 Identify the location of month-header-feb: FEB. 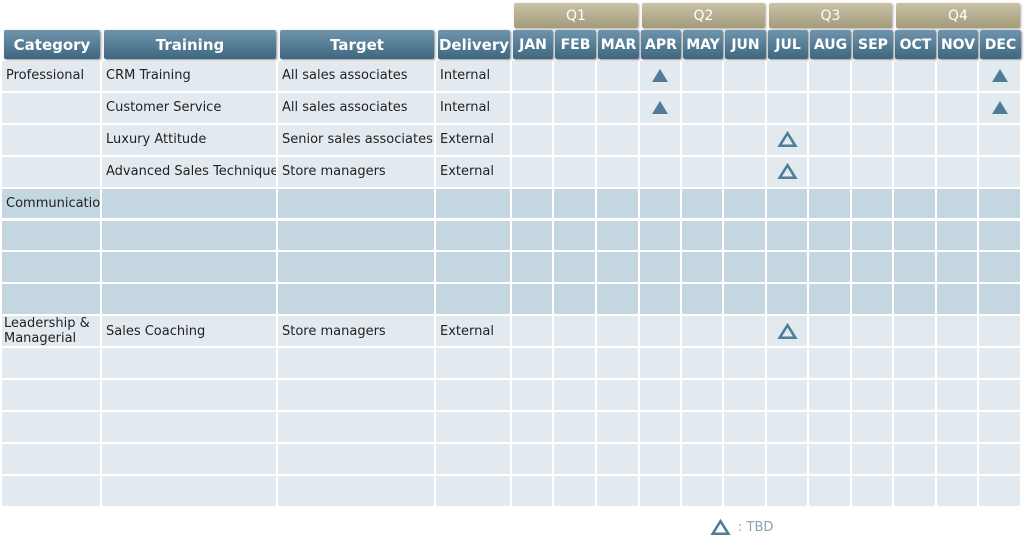
(575, 44).